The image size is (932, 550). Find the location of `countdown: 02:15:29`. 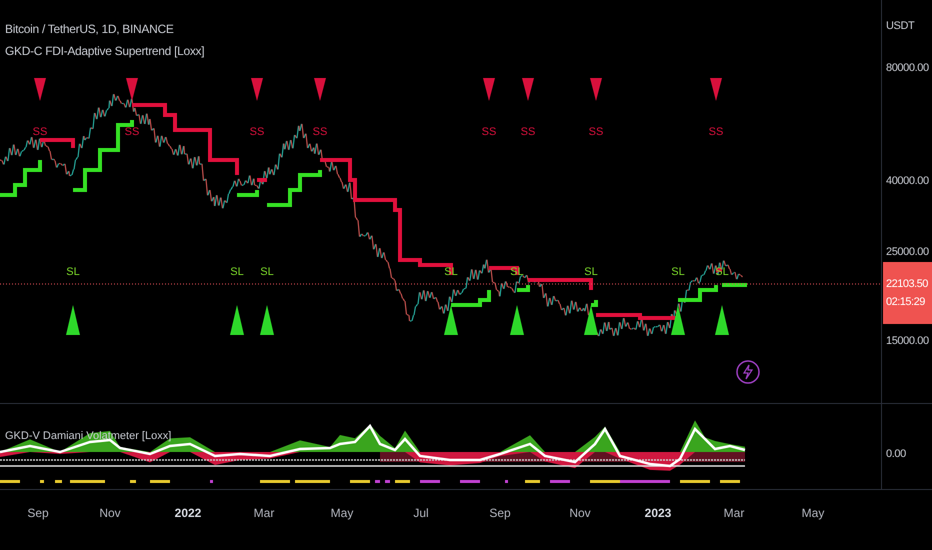

countdown: 02:15:29 is located at coordinates (905, 302).